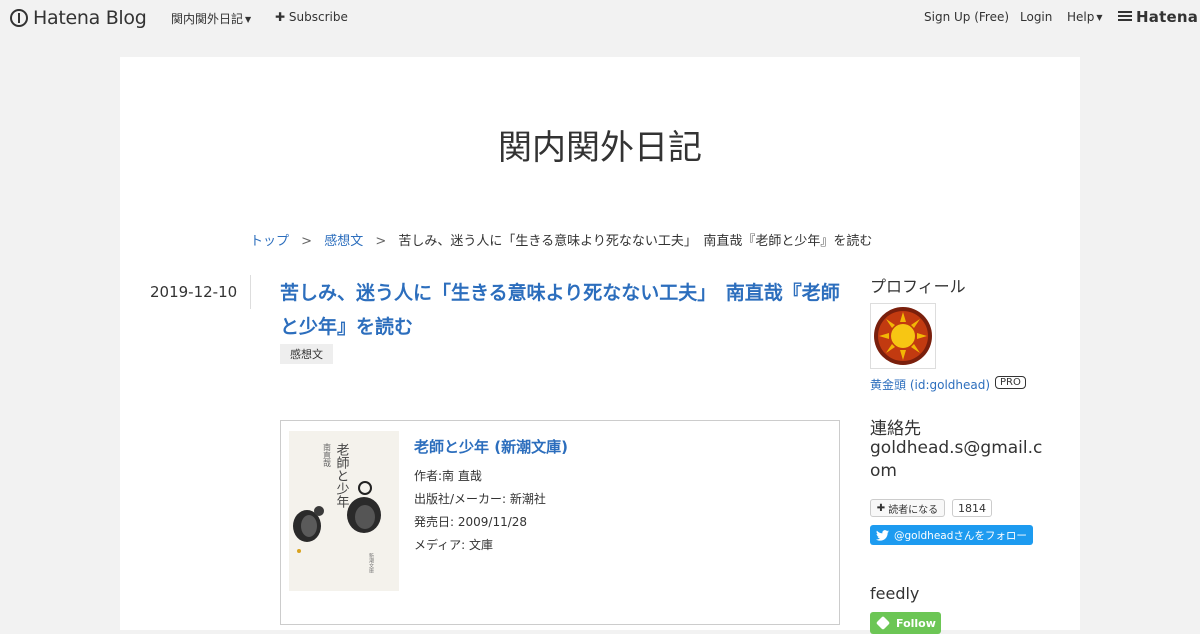 This screenshot has width=1200, height=634. Describe the element at coordinates (913, 510) in the screenshot. I see `reader-button-label: 読者になる` at that location.